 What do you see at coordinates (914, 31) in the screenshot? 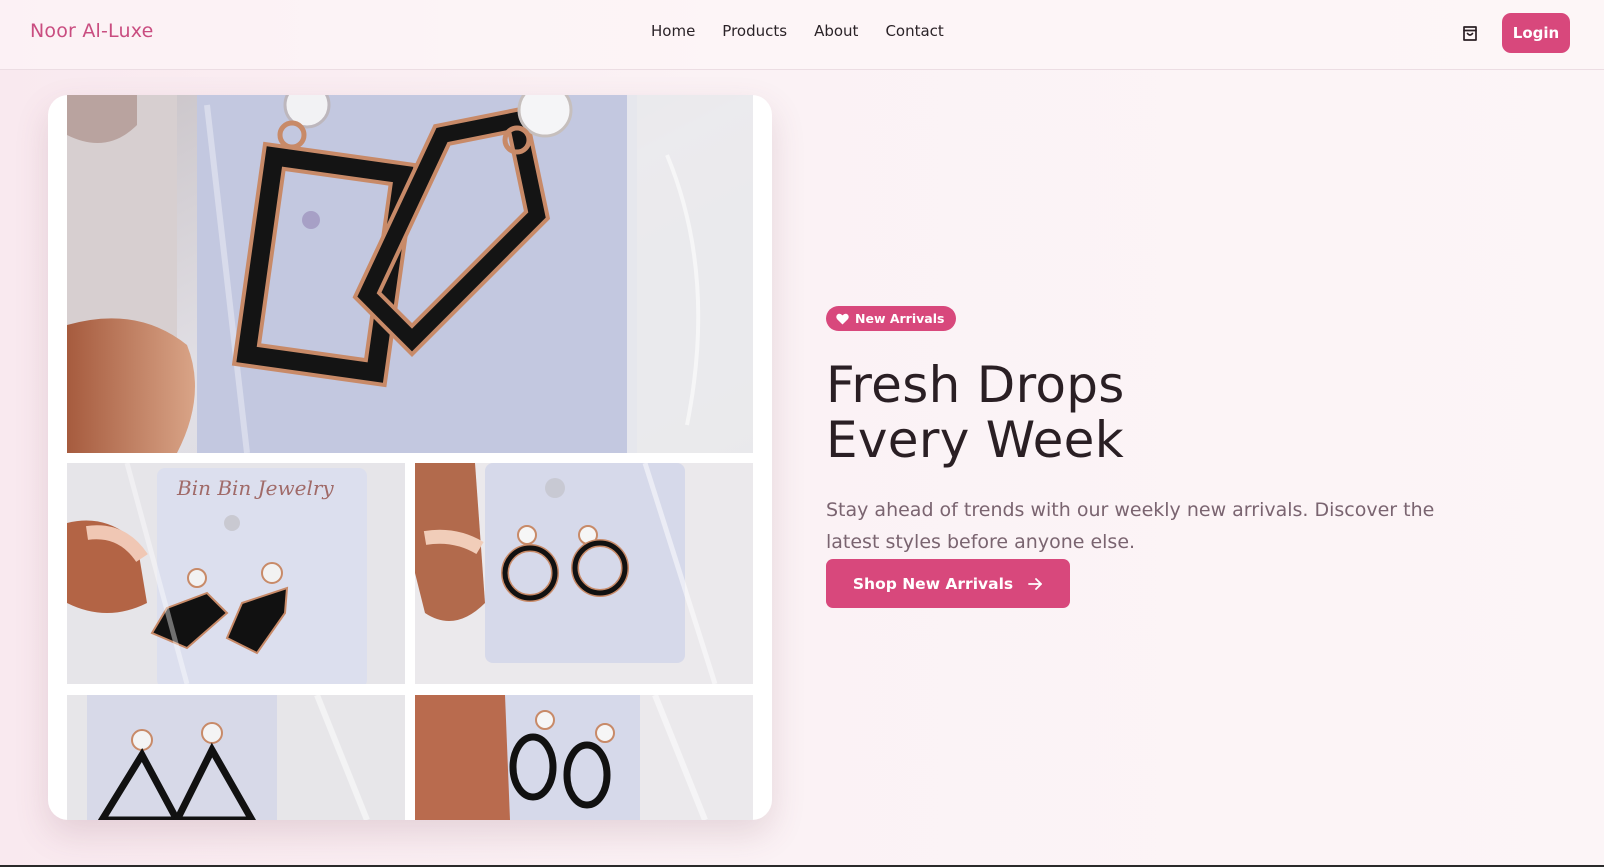
I see `nav-link-contact: Contact` at bounding box center [914, 31].